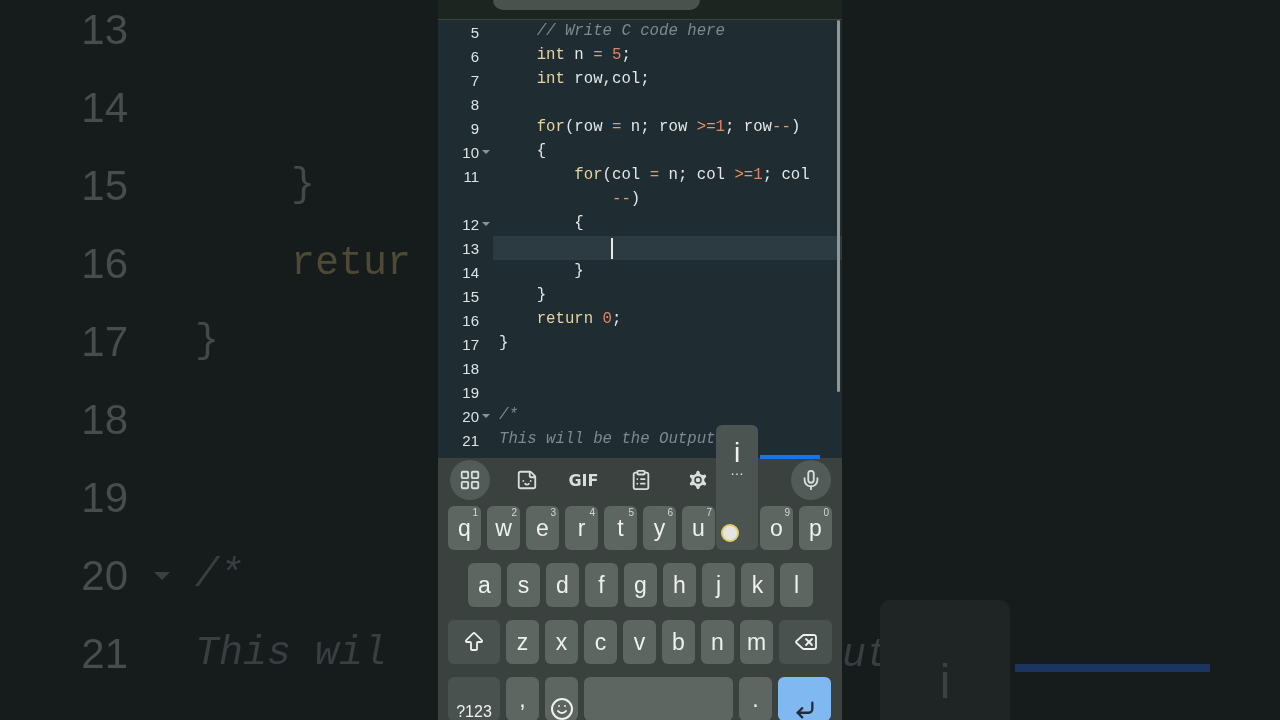 The image size is (1280, 720). Describe the element at coordinates (526, 480) in the screenshot. I see `sticker-icon` at that location.